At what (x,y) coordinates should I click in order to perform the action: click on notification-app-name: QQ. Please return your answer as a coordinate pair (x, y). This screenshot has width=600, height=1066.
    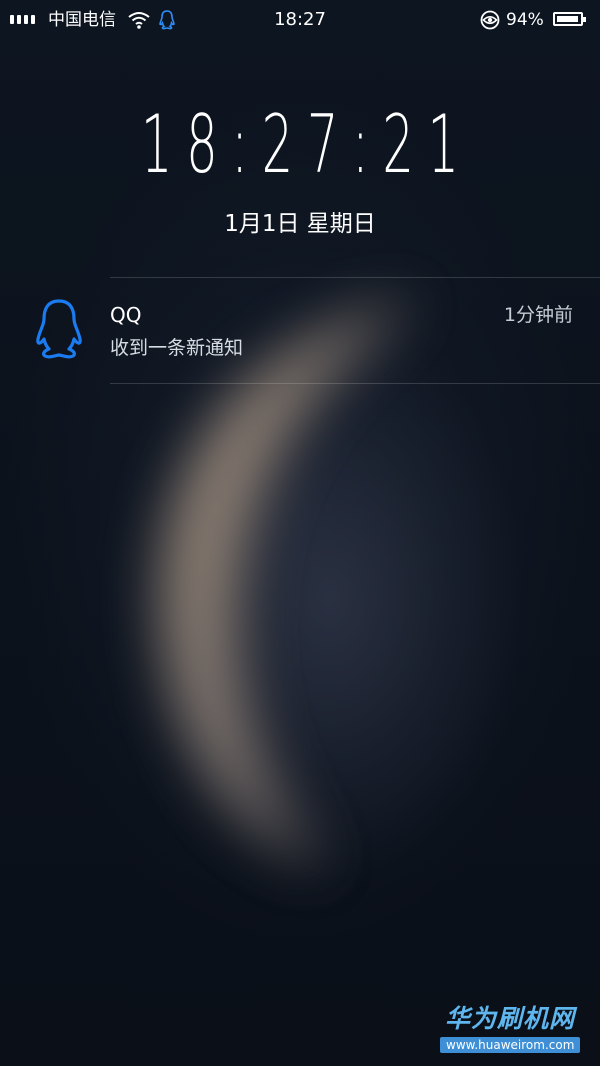
    Looking at the image, I should click on (126, 315).